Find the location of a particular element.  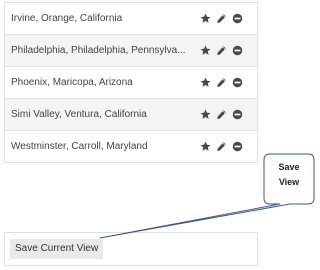

list-item: Phoenix, Maricopa, Arizona is located at coordinates (131, 83).